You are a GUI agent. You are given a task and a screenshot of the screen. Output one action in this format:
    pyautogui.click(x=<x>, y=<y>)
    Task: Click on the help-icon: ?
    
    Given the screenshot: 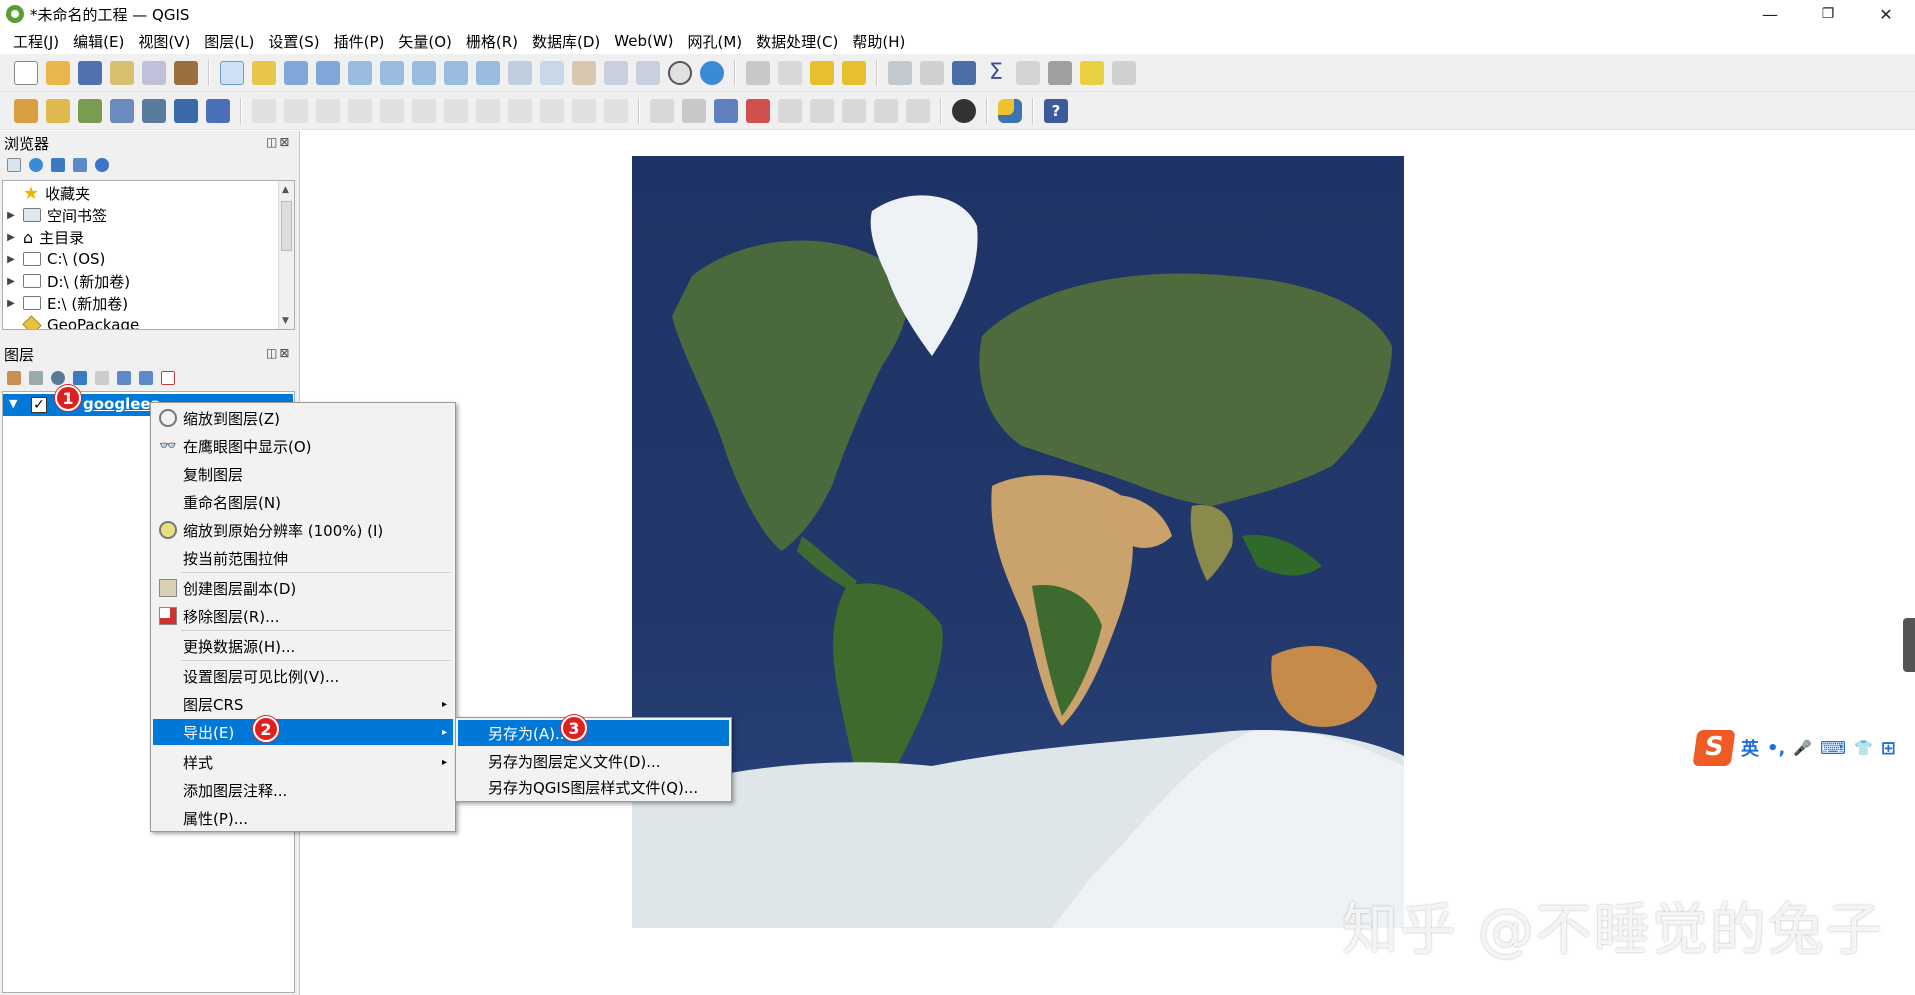 What is the action you would take?
    pyautogui.click(x=1056, y=110)
    